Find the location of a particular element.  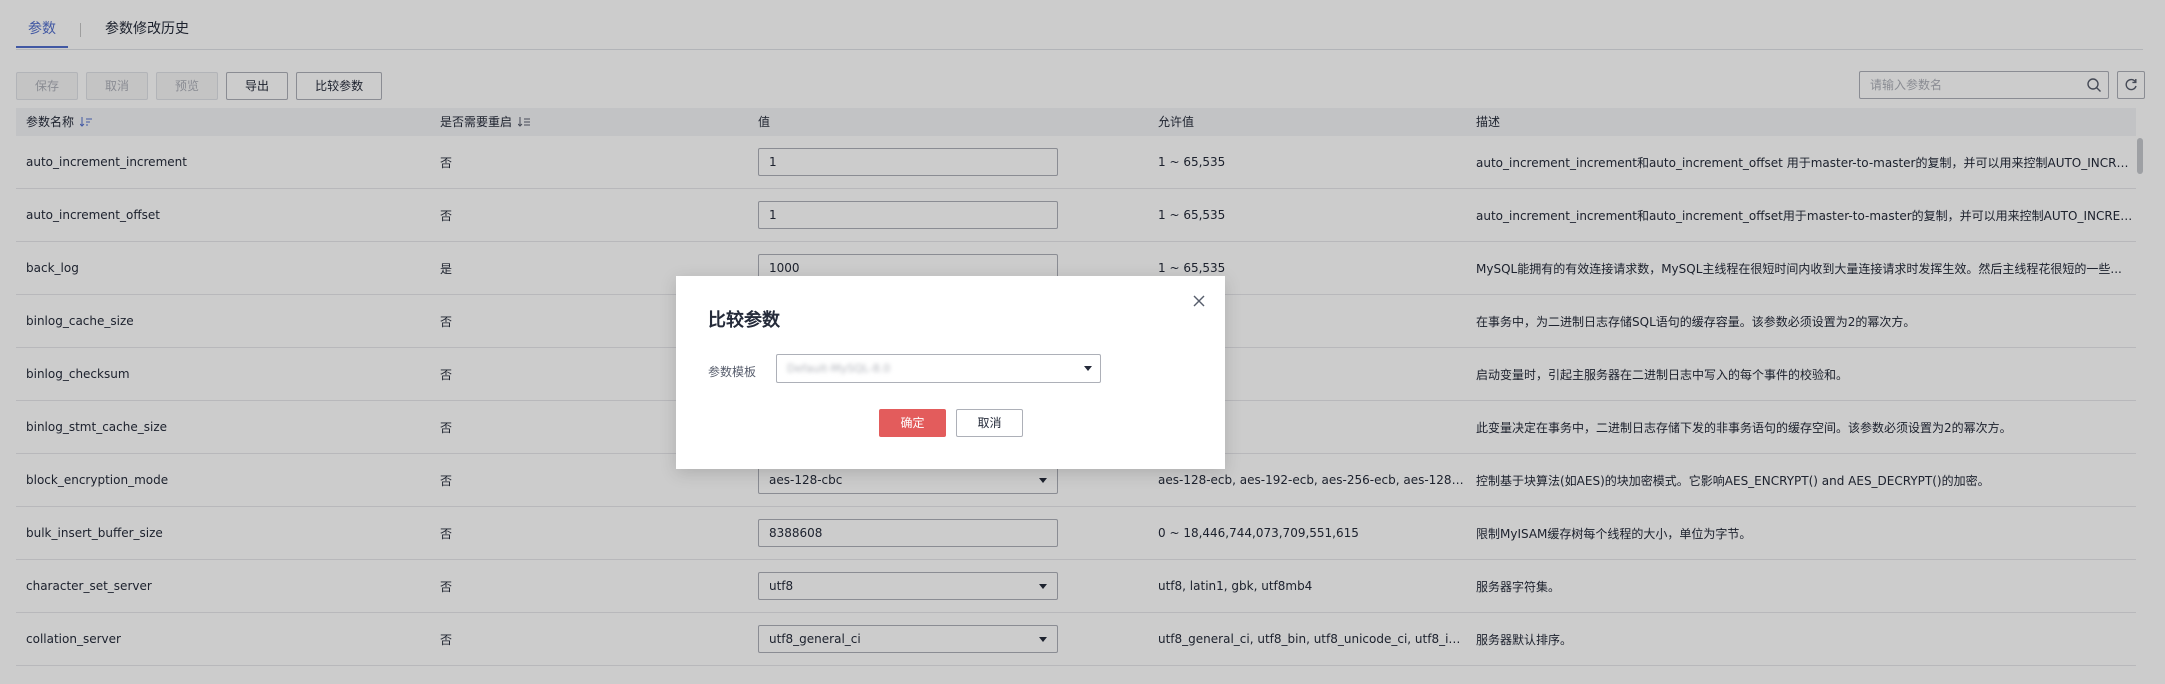

compare-parameters-dialog: 比较参数 参数模板 Default-MySQL-8.0 确定 取消 is located at coordinates (950, 372).